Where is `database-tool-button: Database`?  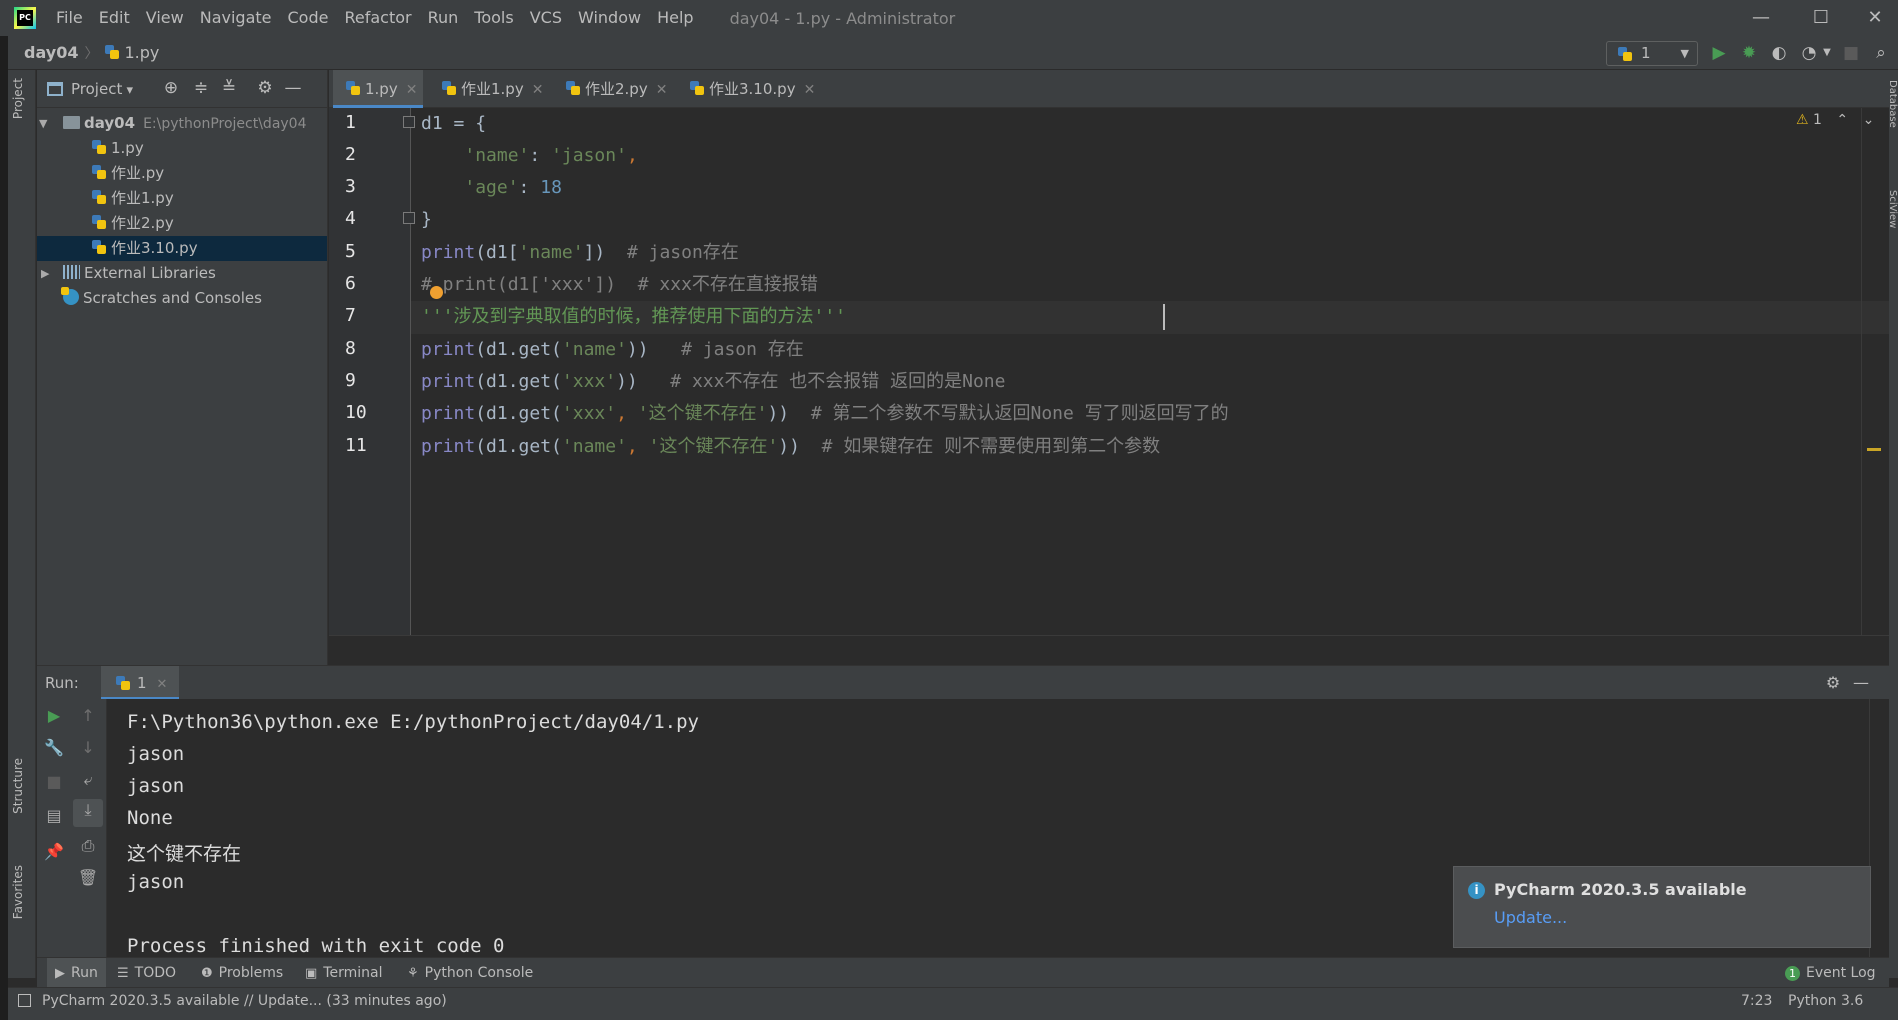 database-tool-button: Database is located at coordinates (1892, 104).